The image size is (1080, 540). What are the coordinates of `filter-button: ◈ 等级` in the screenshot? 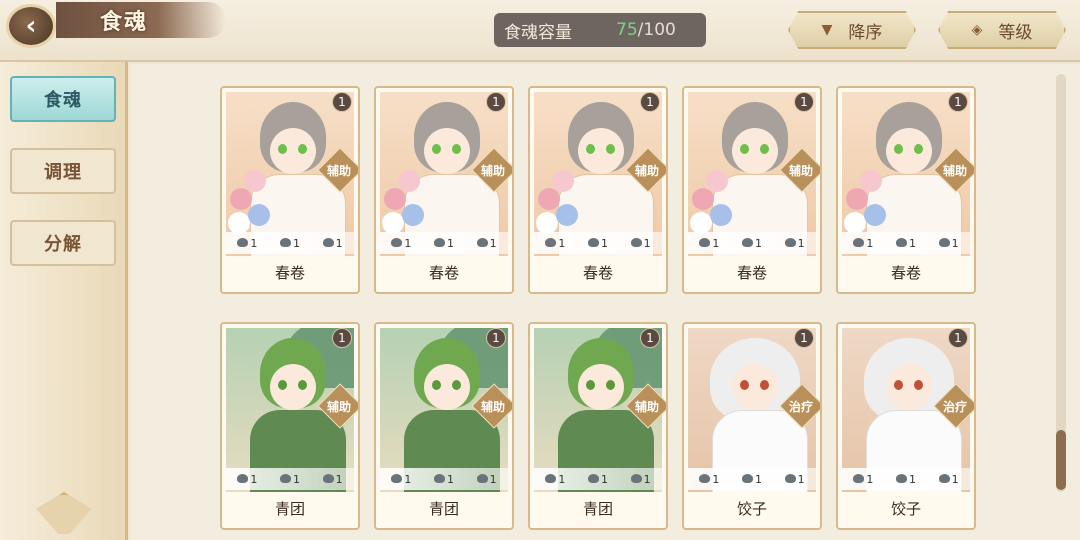 It's located at (1002, 30).